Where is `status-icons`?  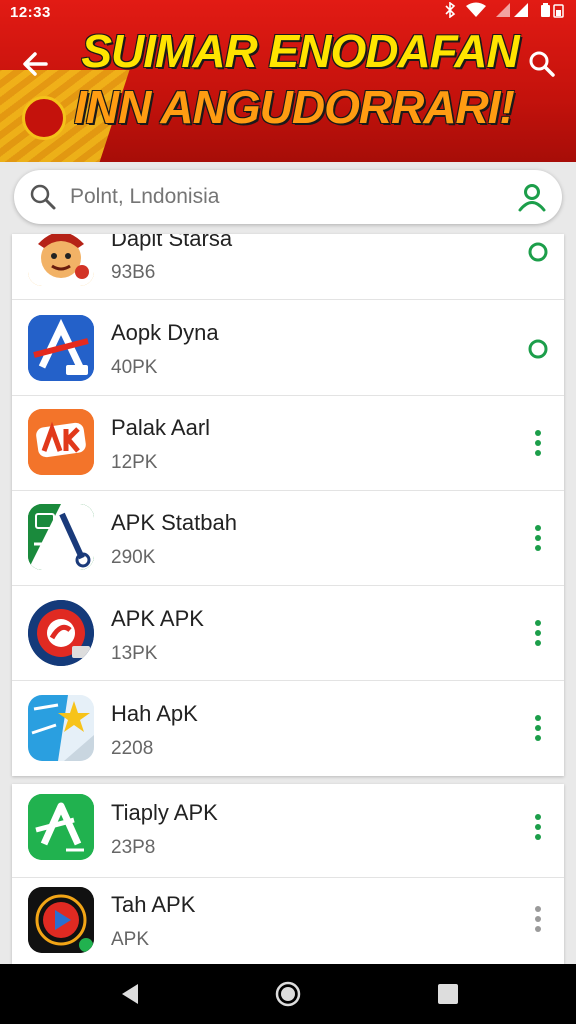
status-icons is located at coordinates (505, 11).